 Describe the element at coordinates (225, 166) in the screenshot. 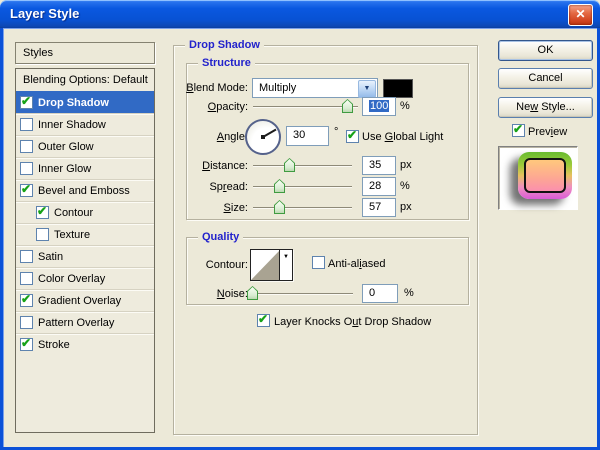

I see `distance-label: Distance:` at that location.